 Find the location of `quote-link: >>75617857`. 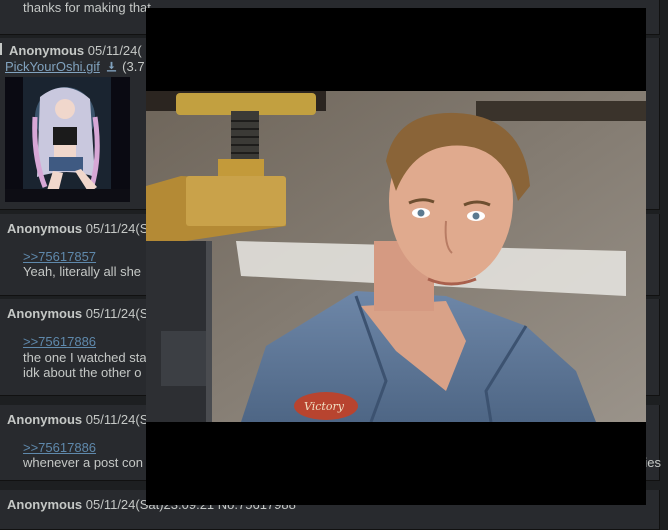

quote-link: >>75617857 is located at coordinates (59, 256).